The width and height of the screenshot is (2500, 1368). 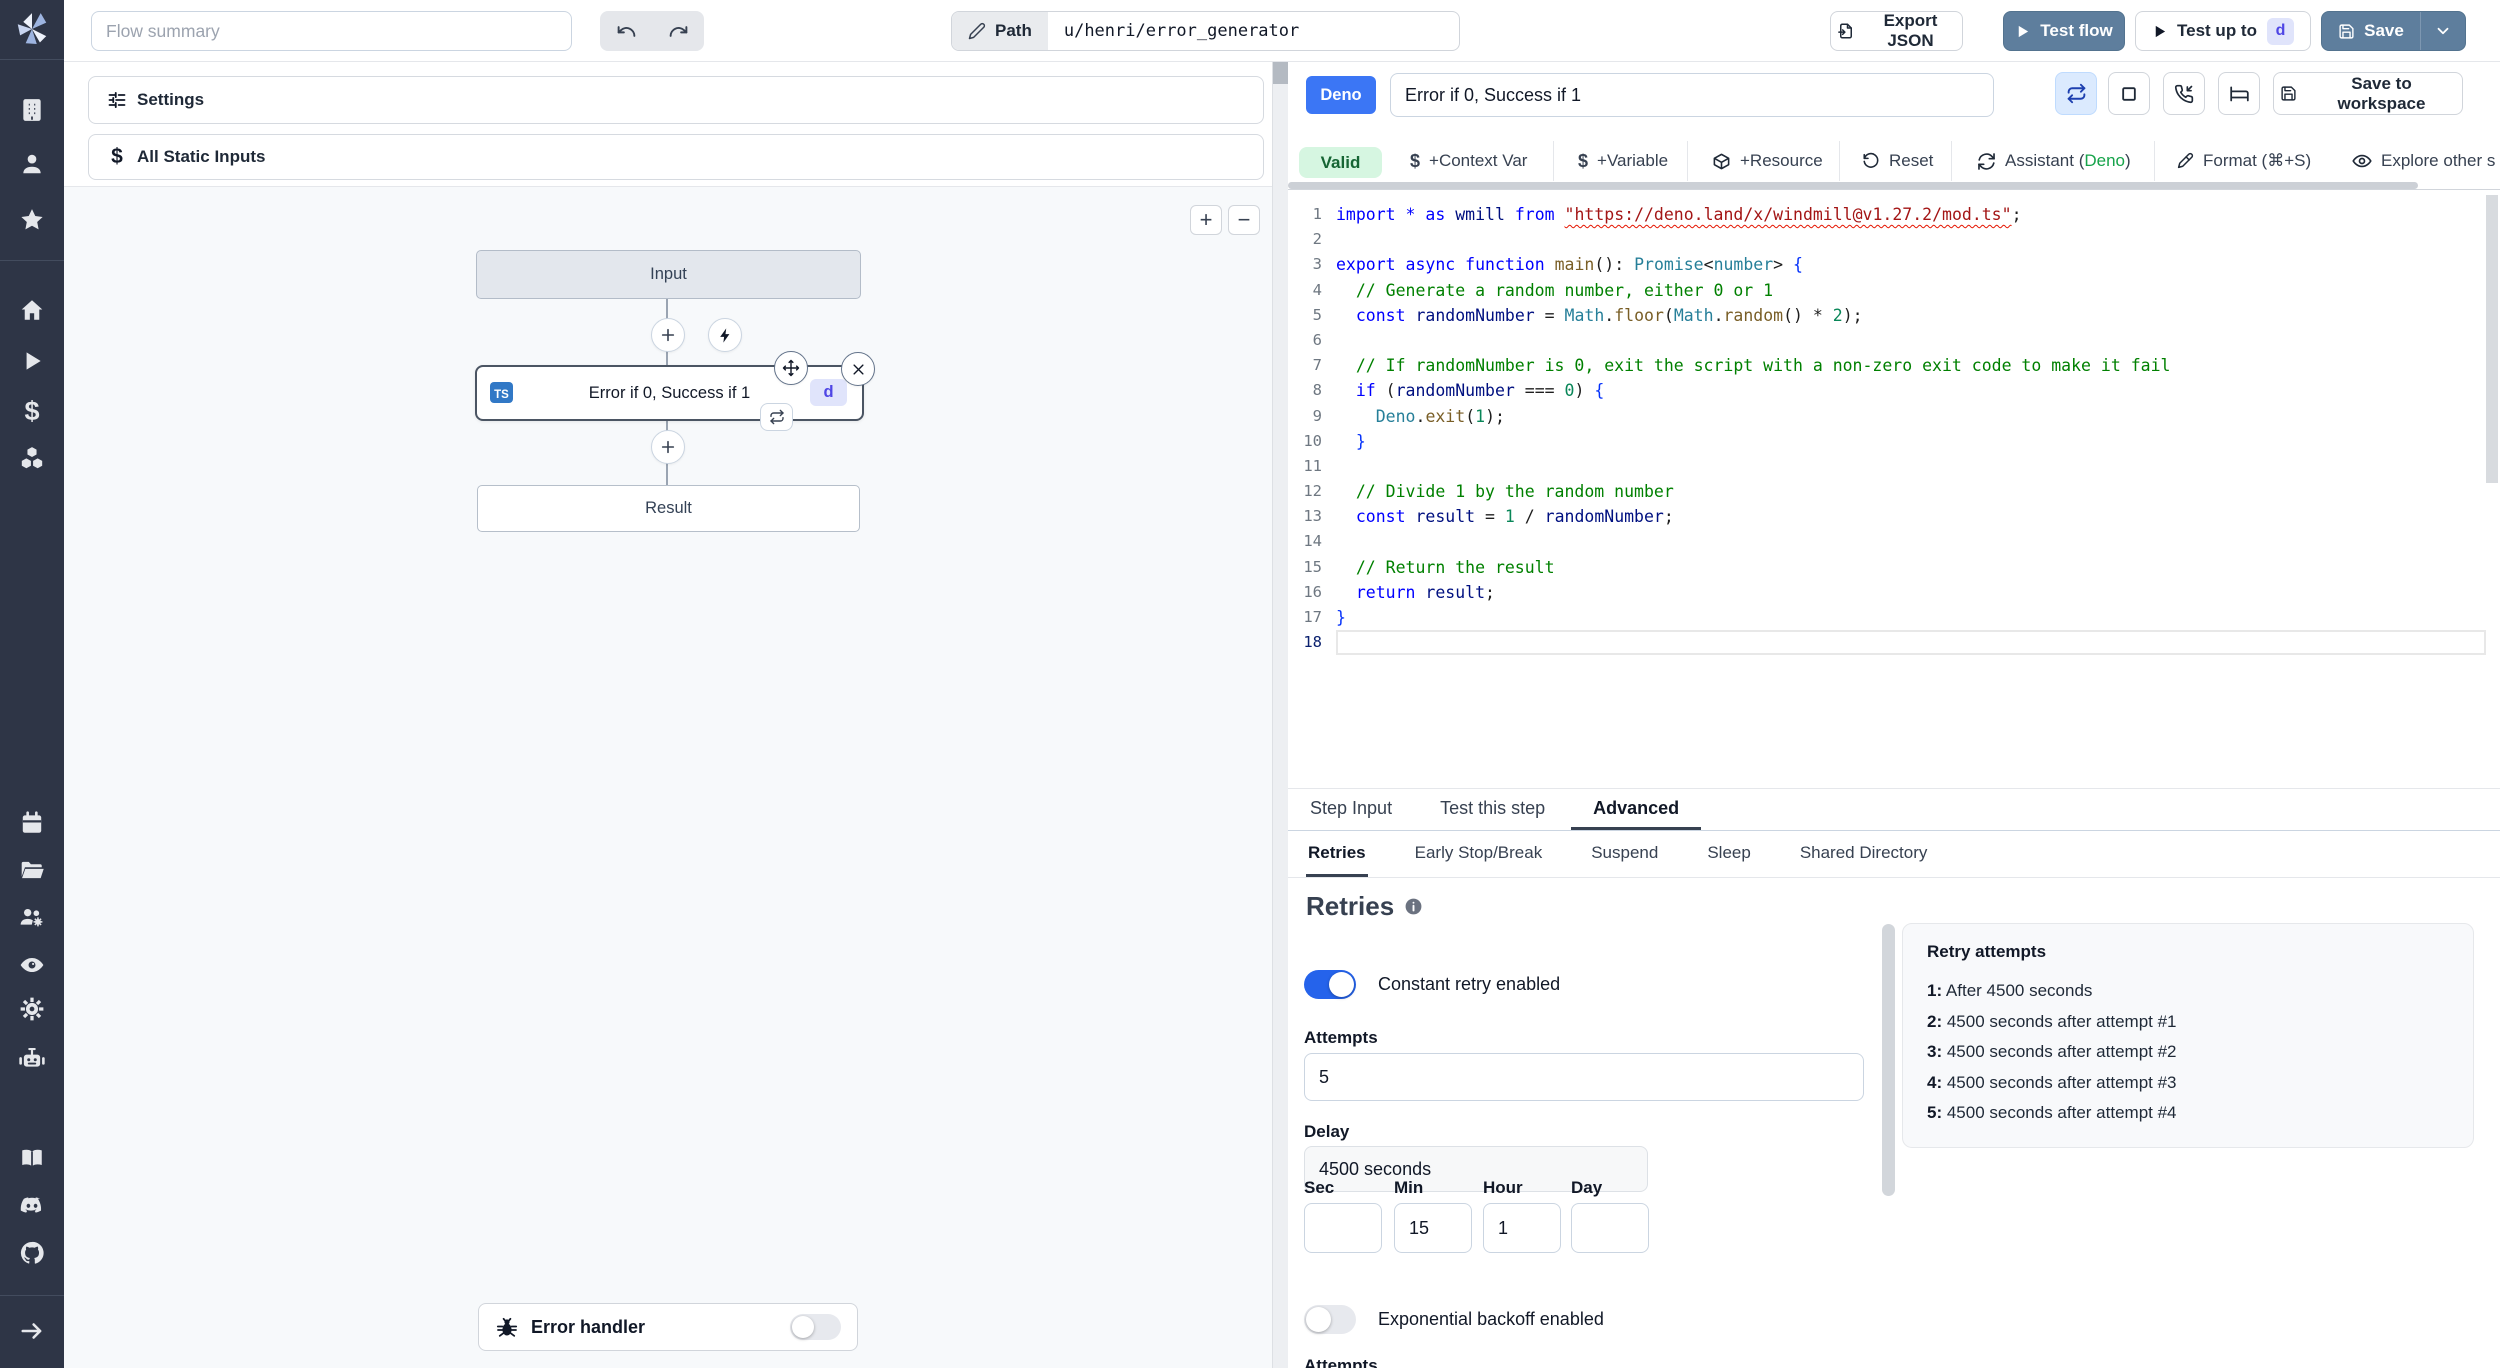 I want to click on suspend-phone-button, so click(x=2184, y=93).